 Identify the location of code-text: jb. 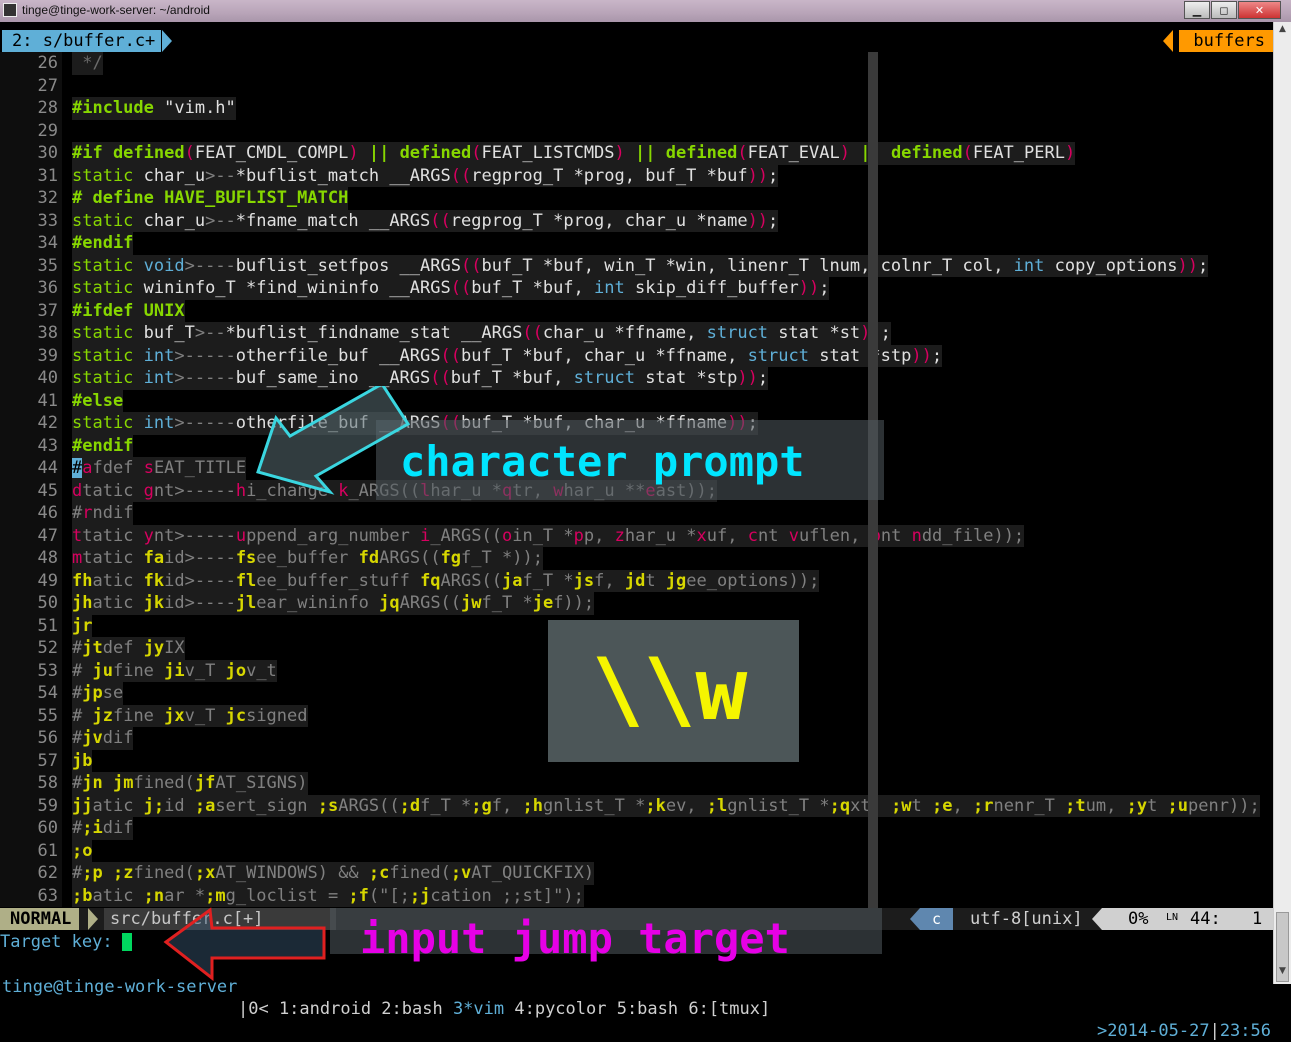
(82, 760).